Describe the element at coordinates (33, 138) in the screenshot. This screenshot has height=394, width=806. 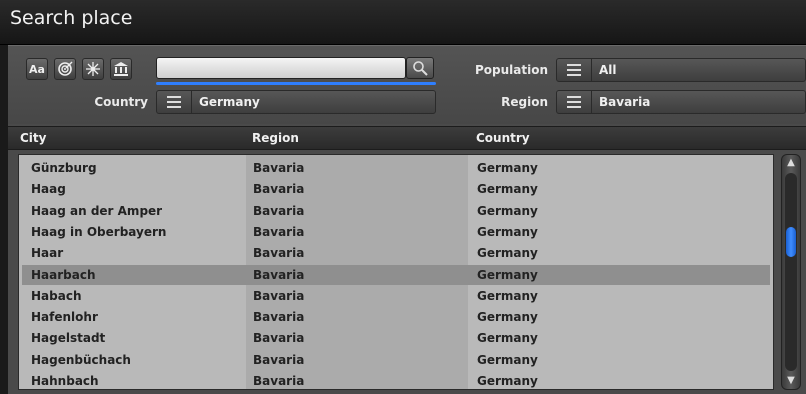
I see `column-header-city: City` at that location.